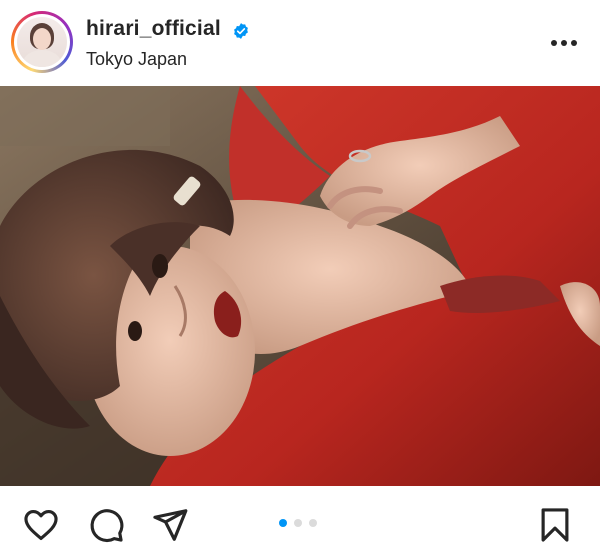 This screenshot has height=550, width=600. I want to click on username-link: hirari_official, so click(153, 29).